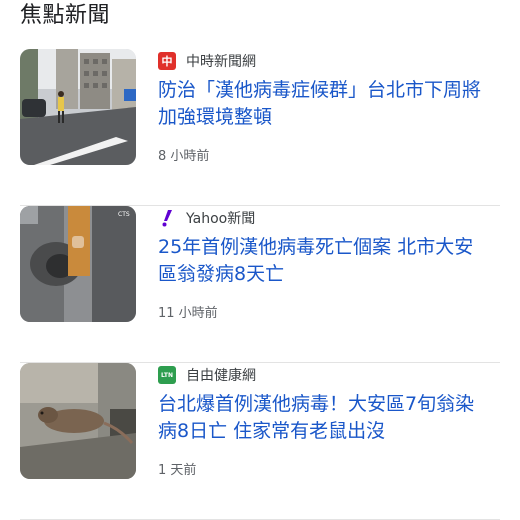 The image size is (520, 520). Describe the element at coordinates (65, 15) in the screenshot. I see `section-title: 焦點新聞` at that location.